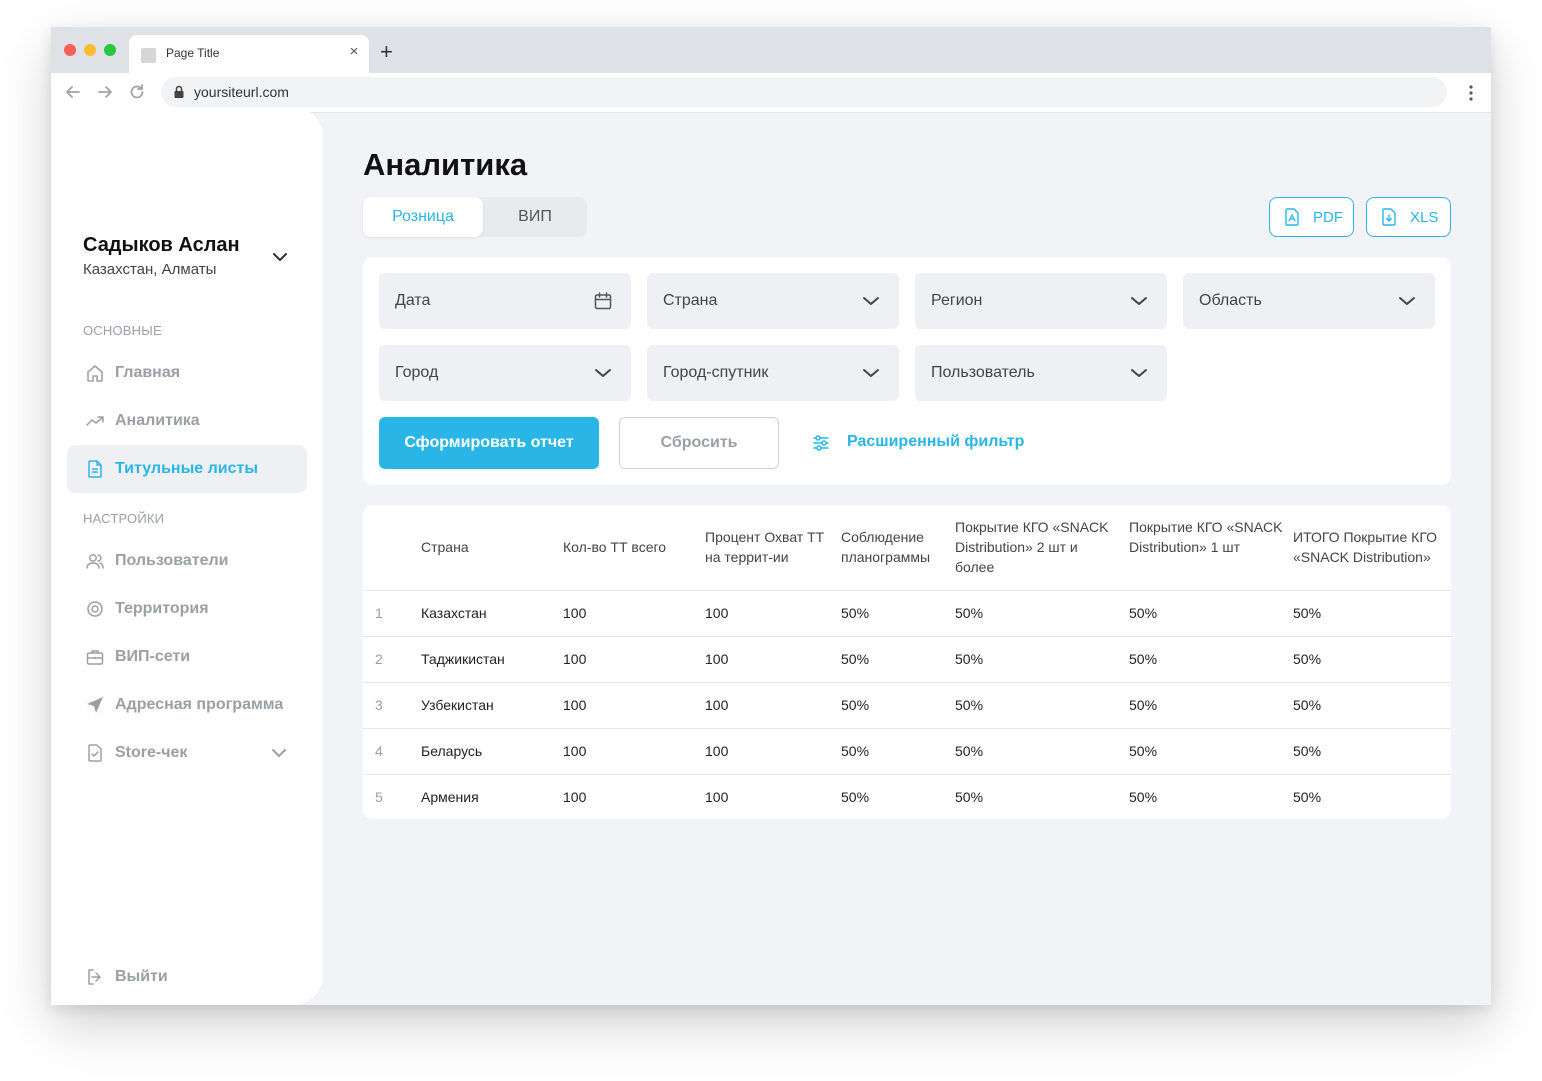 The height and width of the screenshot is (1081, 1542). What do you see at coordinates (1424, 217) in the screenshot?
I see `export-xls-label: XLS` at bounding box center [1424, 217].